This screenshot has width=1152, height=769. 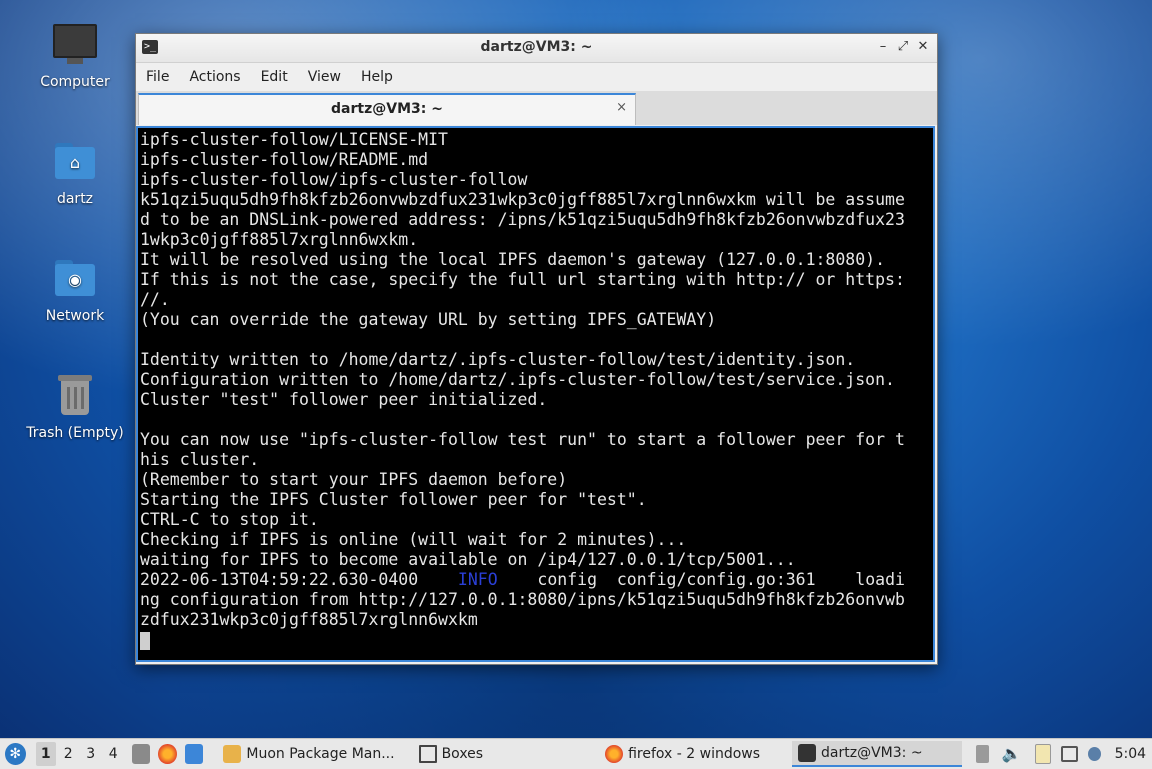 I want to click on package-manager-icon, so click(x=232, y=754).